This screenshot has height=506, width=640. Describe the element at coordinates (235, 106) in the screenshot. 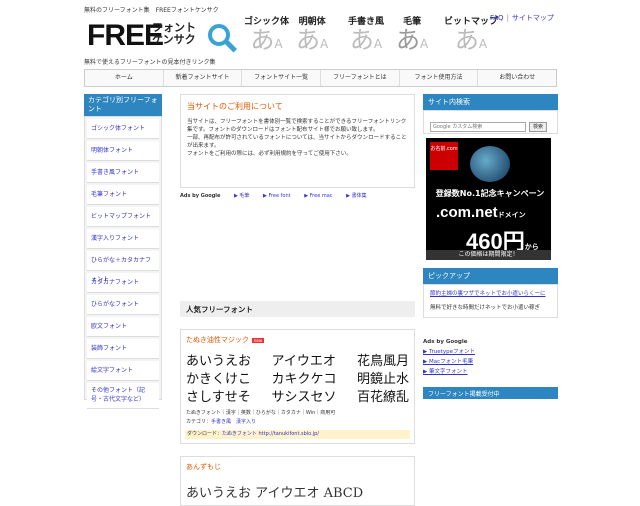

I see `about-title: 当サイトのご利用について` at that location.